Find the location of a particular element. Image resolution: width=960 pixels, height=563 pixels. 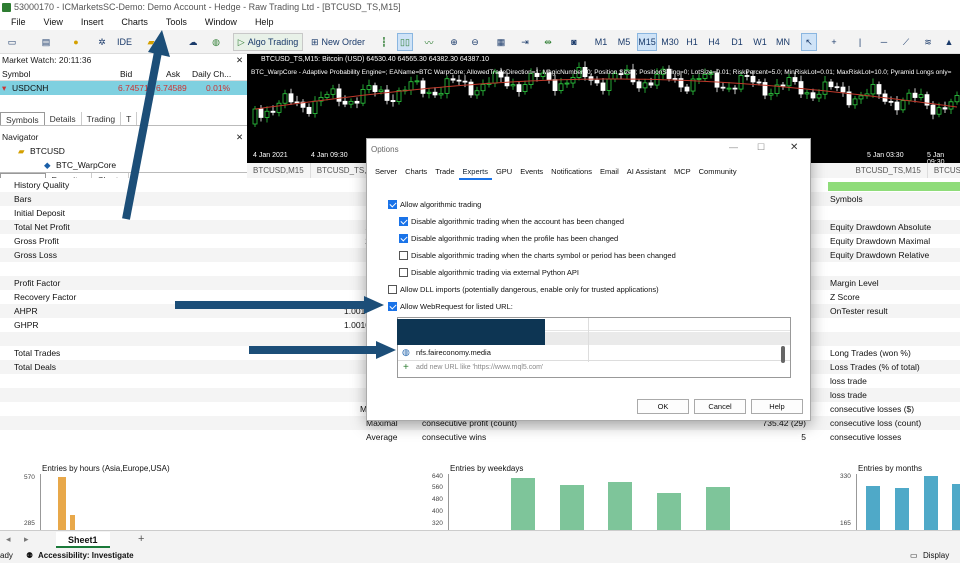

arrow-to-url is located at coordinates (322, 350).